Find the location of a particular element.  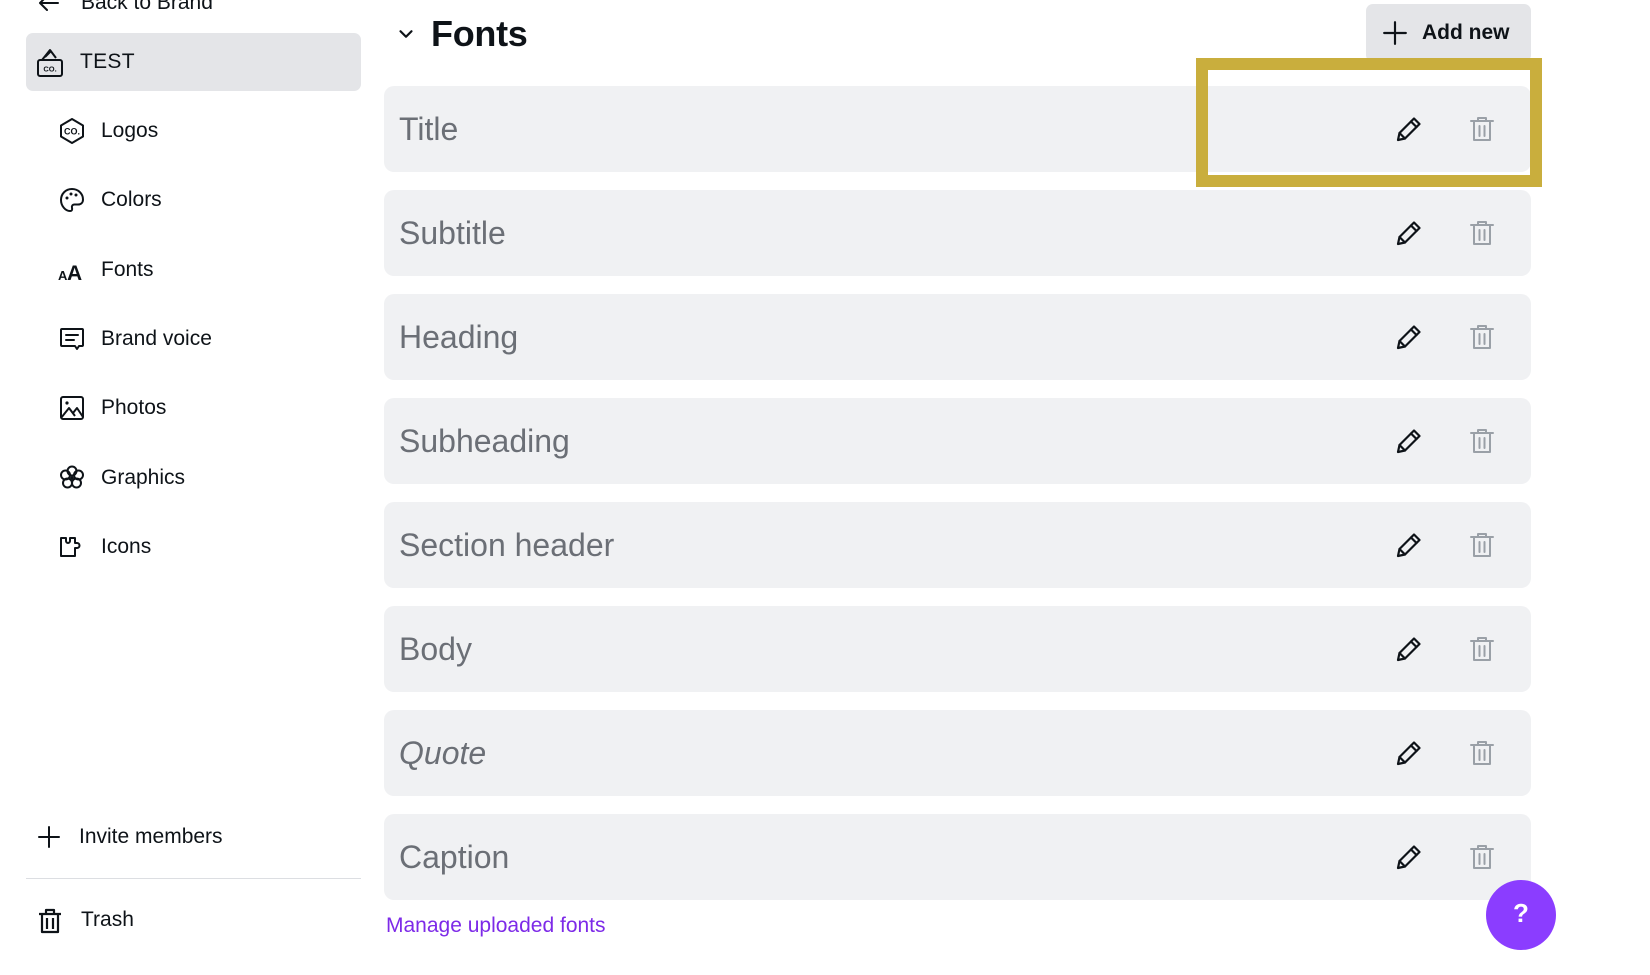

sidebar-item-label: Icons is located at coordinates (126, 546).